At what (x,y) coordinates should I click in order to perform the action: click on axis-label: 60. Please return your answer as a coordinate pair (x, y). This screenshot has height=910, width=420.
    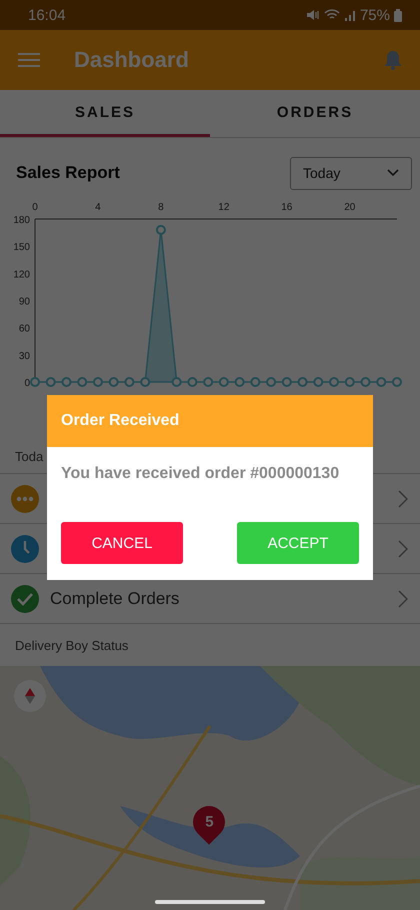
    Looking at the image, I should click on (24, 329).